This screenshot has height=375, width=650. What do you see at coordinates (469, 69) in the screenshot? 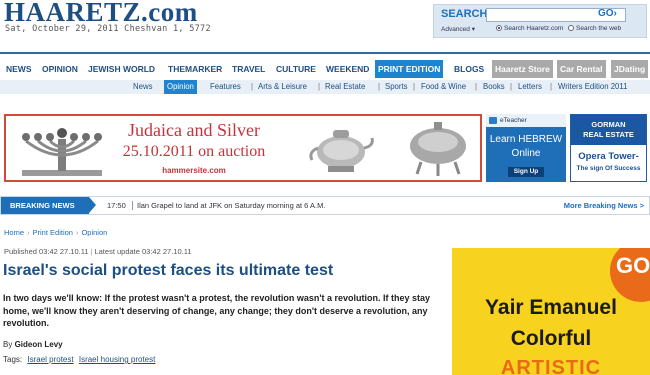
I see `nav-blogs: BLOGS` at bounding box center [469, 69].